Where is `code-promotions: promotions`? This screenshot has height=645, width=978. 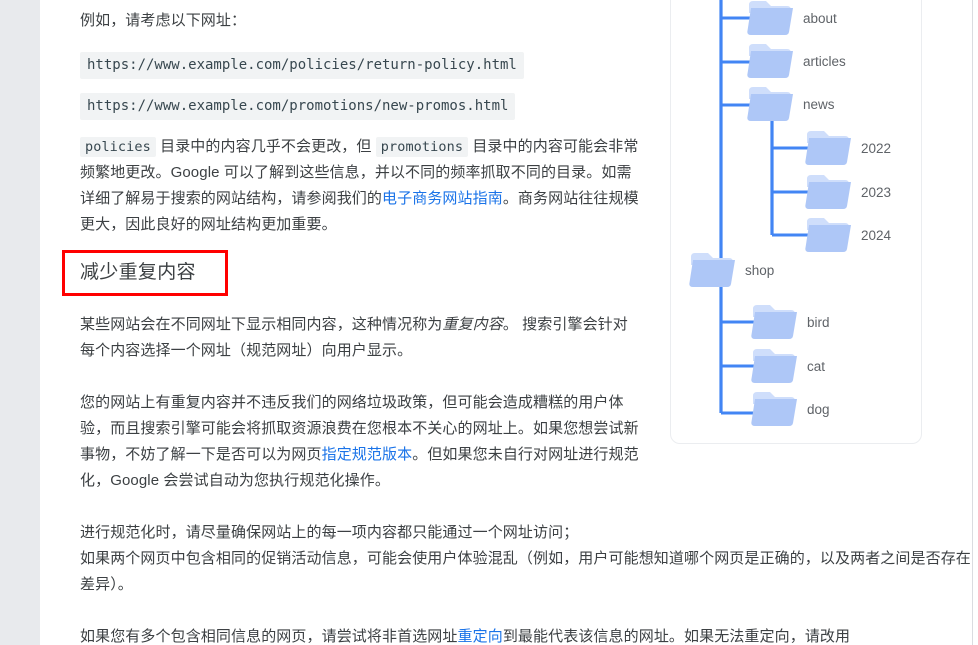
code-promotions: promotions is located at coordinates (422, 147).